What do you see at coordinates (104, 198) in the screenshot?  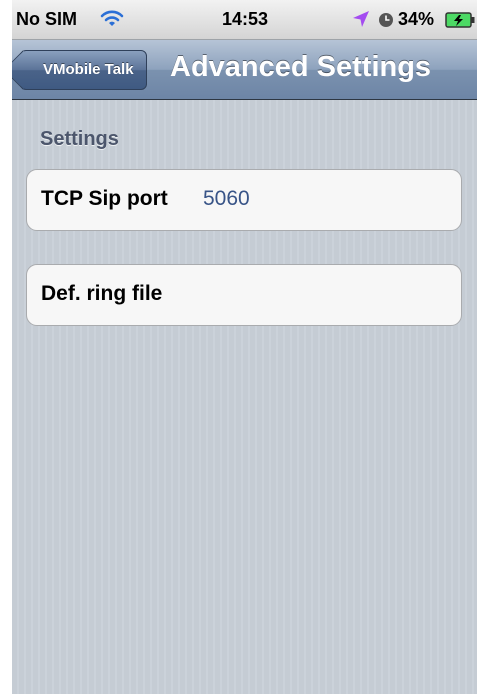 I see `tcp-sip-port-label: TCP Sip port` at bounding box center [104, 198].